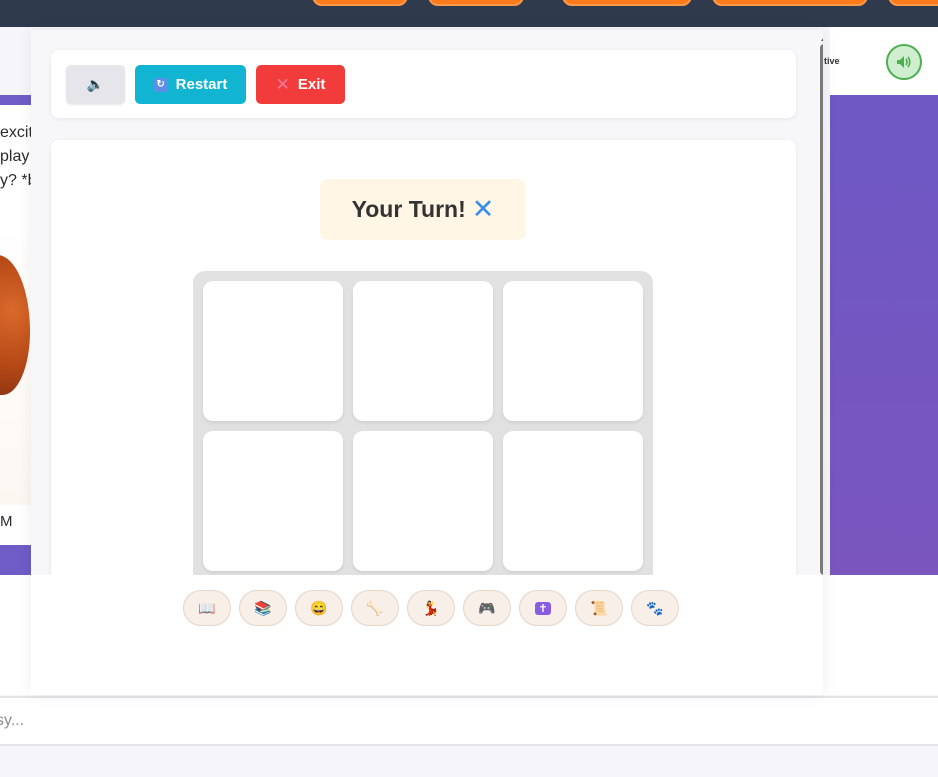 Image resolution: width=938 pixels, height=777 pixels. I want to click on speaker-icon, so click(904, 62).